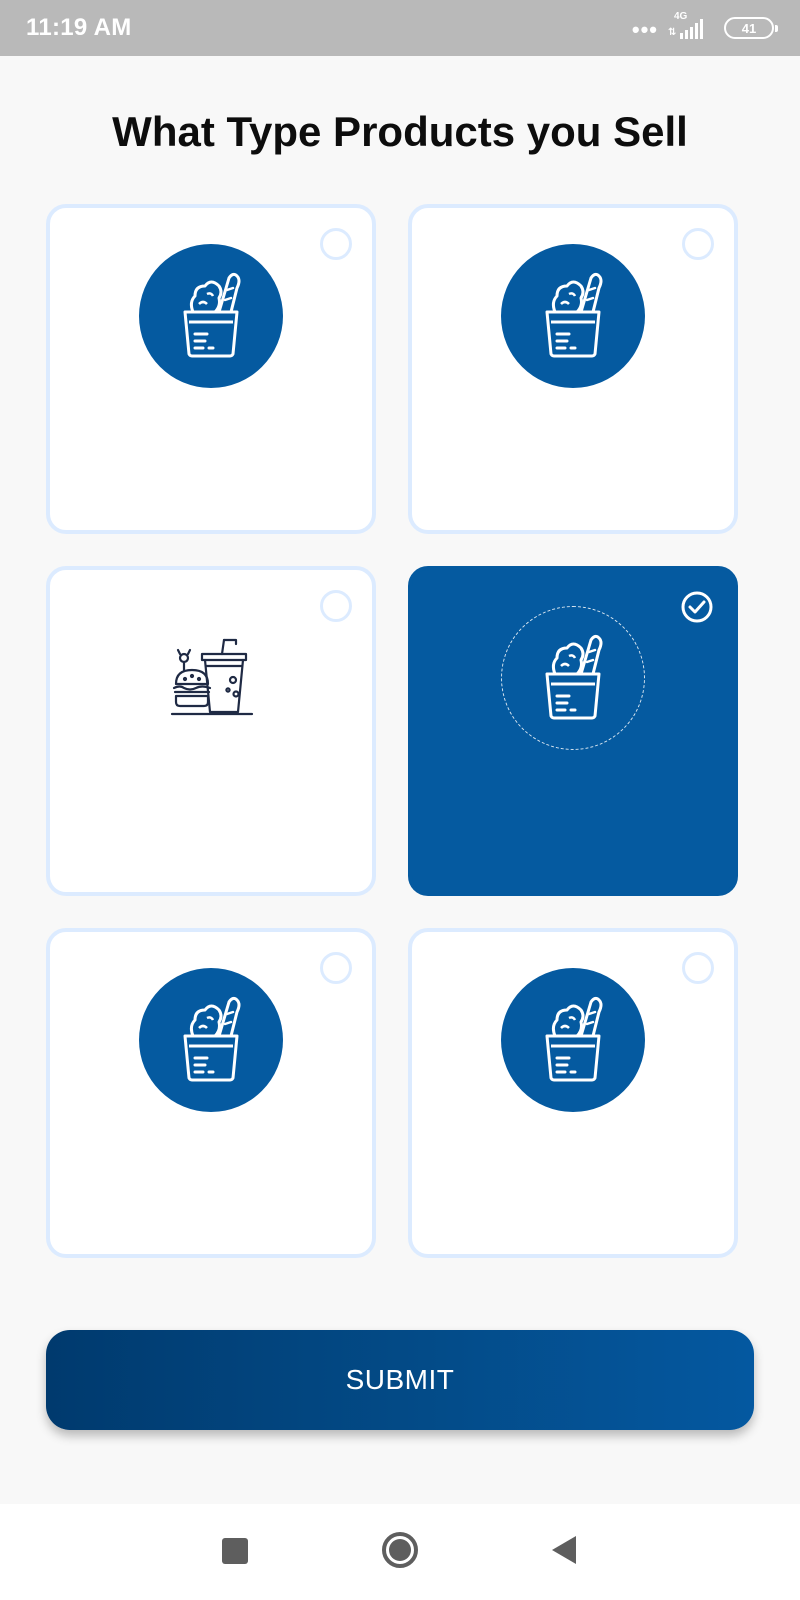 The height and width of the screenshot is (1600, 800). Describe the element at coordinates (644, 29) in the screenshot. I see `notification-dots-icon: •••` at that location.